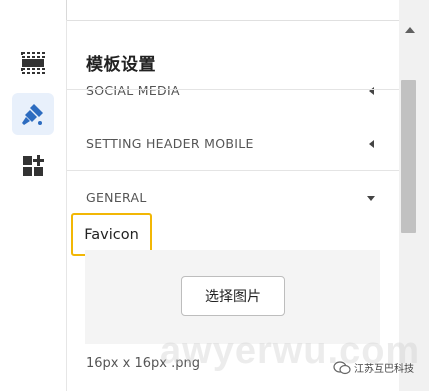 The width and height of the screenshot is (429, 391). I want to click on add-widgets-button, so click(33, 166).